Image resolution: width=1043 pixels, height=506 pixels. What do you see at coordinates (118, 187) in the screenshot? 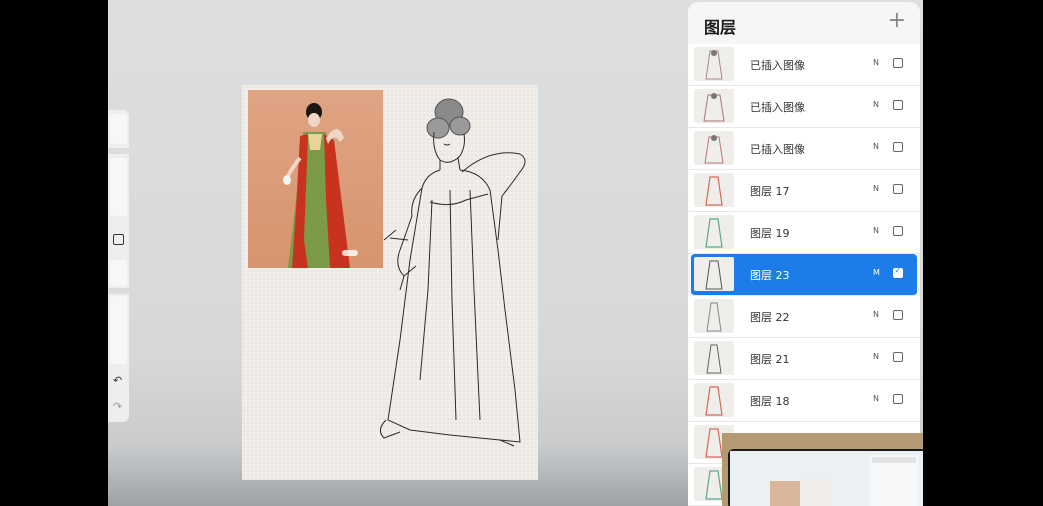
I see `brush-size-slider` at bounding box center [118, 187].